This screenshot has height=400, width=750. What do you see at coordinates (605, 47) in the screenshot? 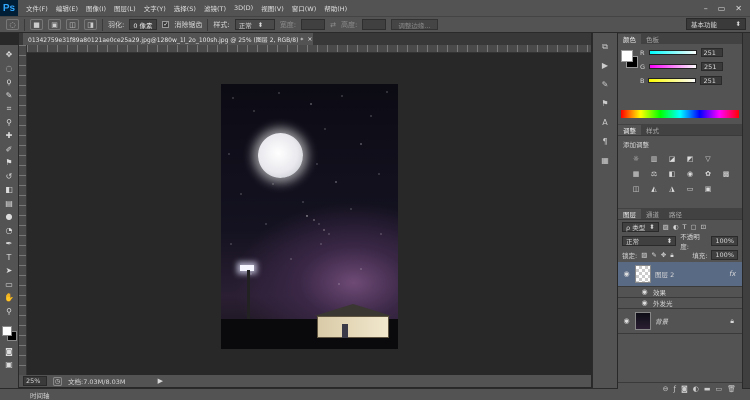
I see `history-panel-icon: ⧉` at bounding box center [605, 47].